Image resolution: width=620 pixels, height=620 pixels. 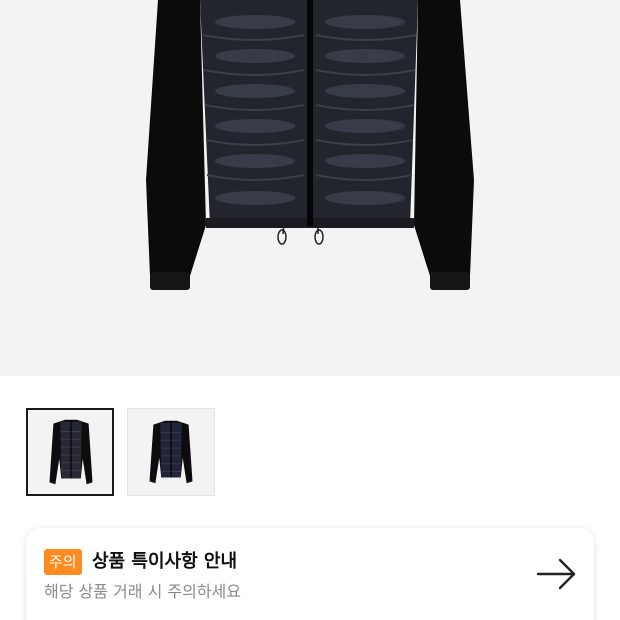 What do you see at coordinates (63, 562) in the screenshot?
I see `caution-badge: 주의` at bounding box center [63, 562].